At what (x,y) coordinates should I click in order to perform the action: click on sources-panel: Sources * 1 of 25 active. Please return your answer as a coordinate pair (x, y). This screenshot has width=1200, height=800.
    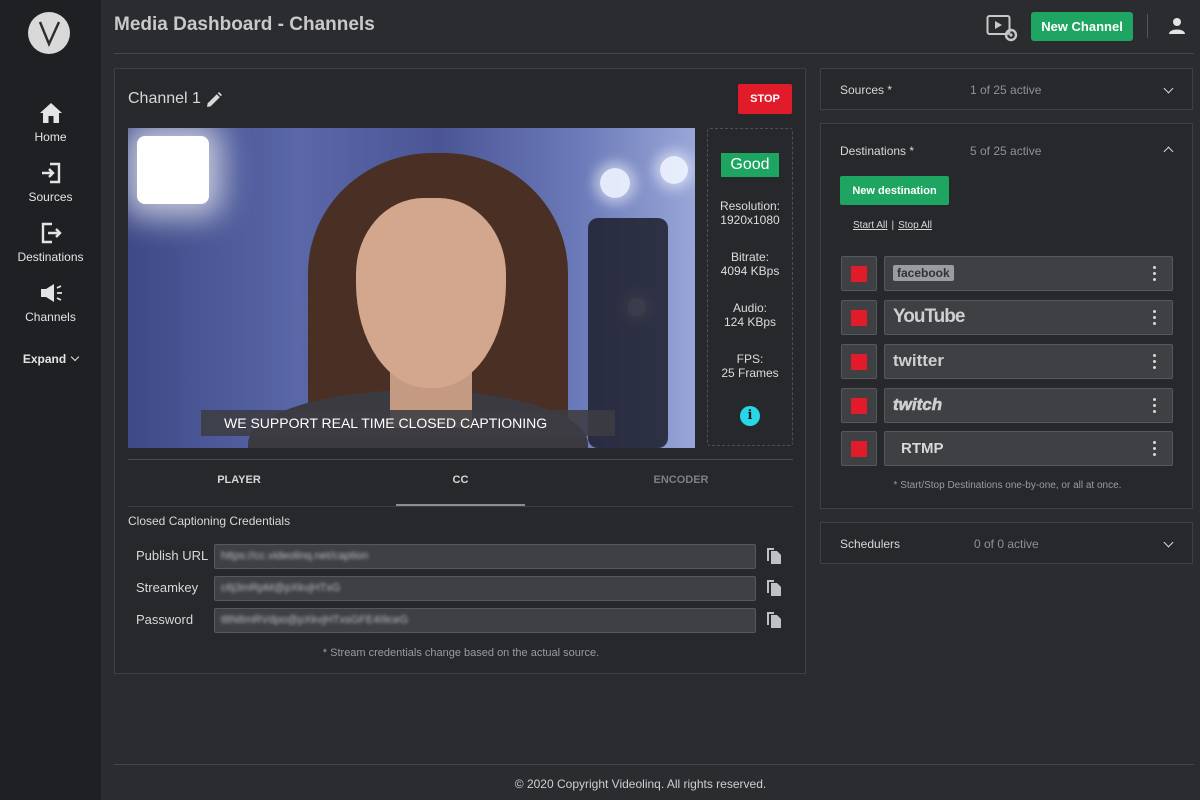
    Looking at the image, I should click on (1006, 89).